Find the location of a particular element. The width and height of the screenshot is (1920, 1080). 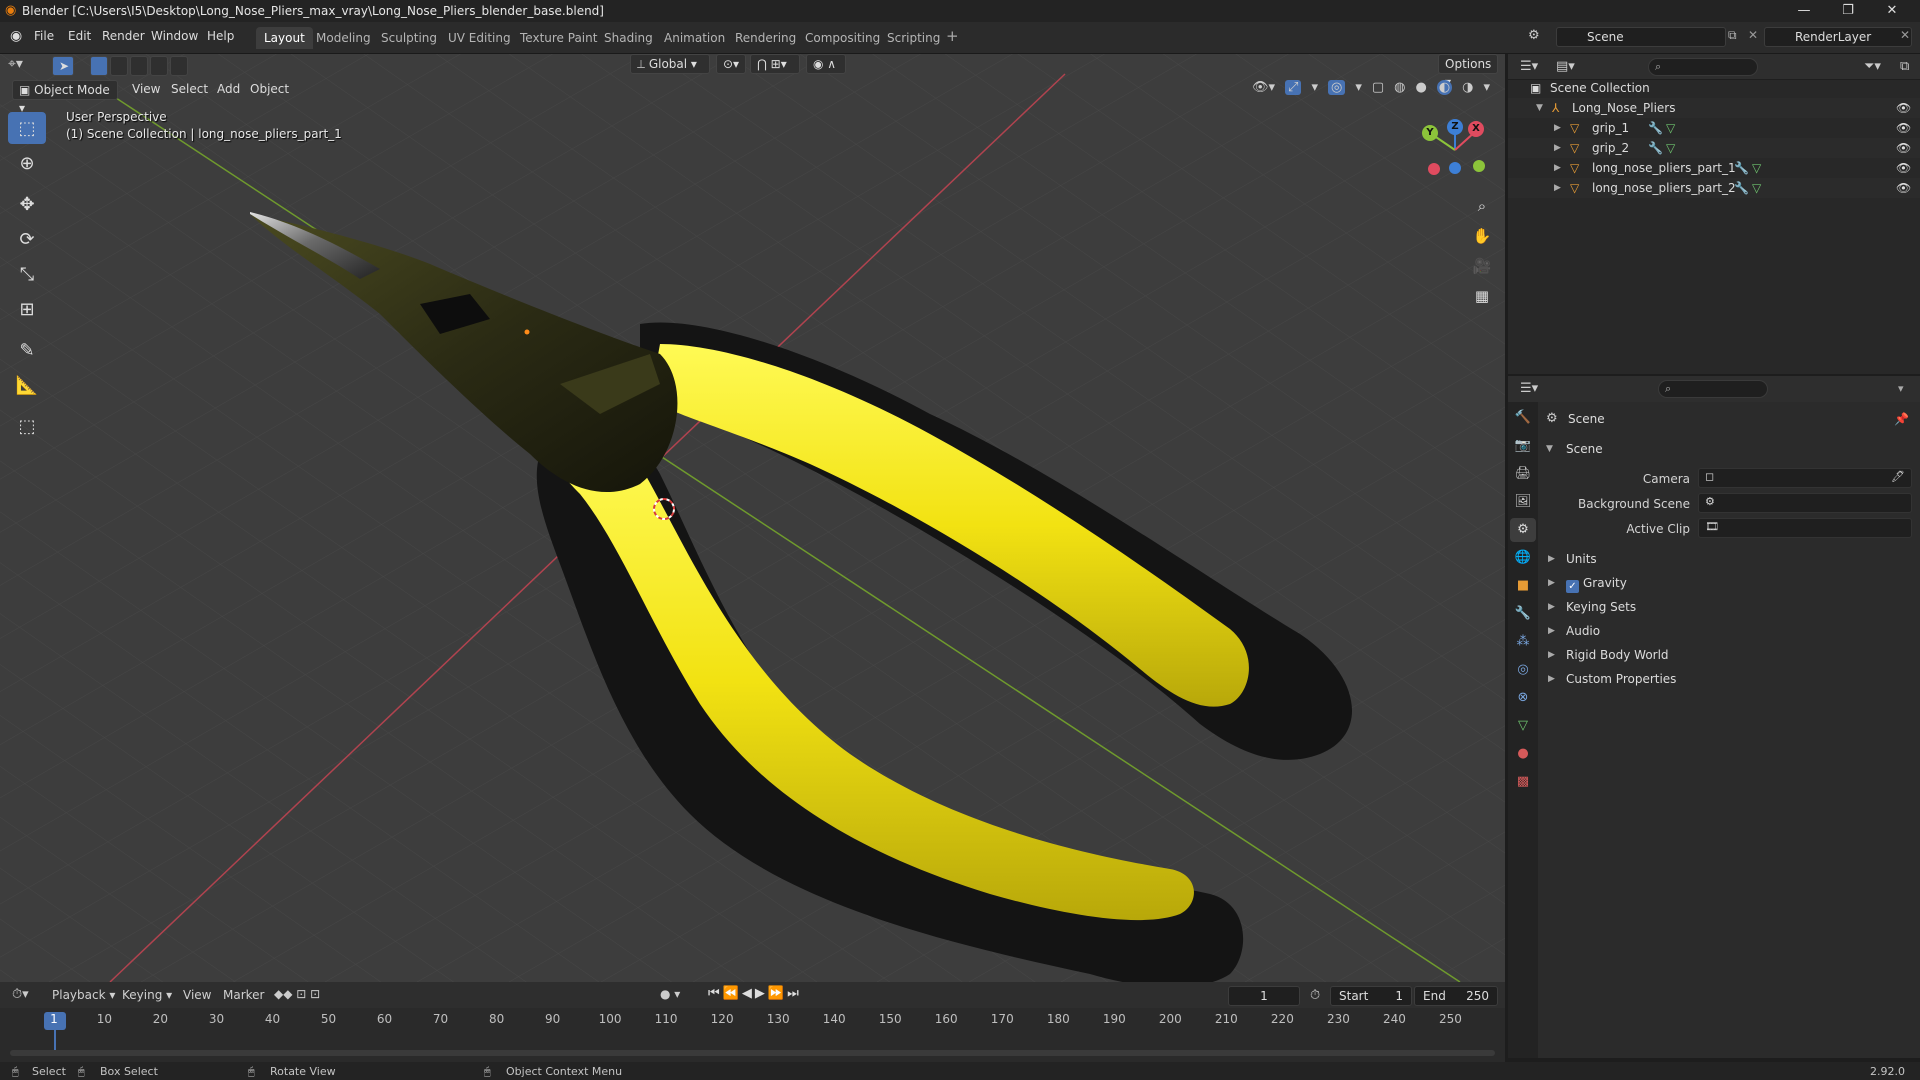

outliner-row-object: ▶ ▽ grip_1 🔧 ▽ 👁 is located at coordinates (1714, 128).